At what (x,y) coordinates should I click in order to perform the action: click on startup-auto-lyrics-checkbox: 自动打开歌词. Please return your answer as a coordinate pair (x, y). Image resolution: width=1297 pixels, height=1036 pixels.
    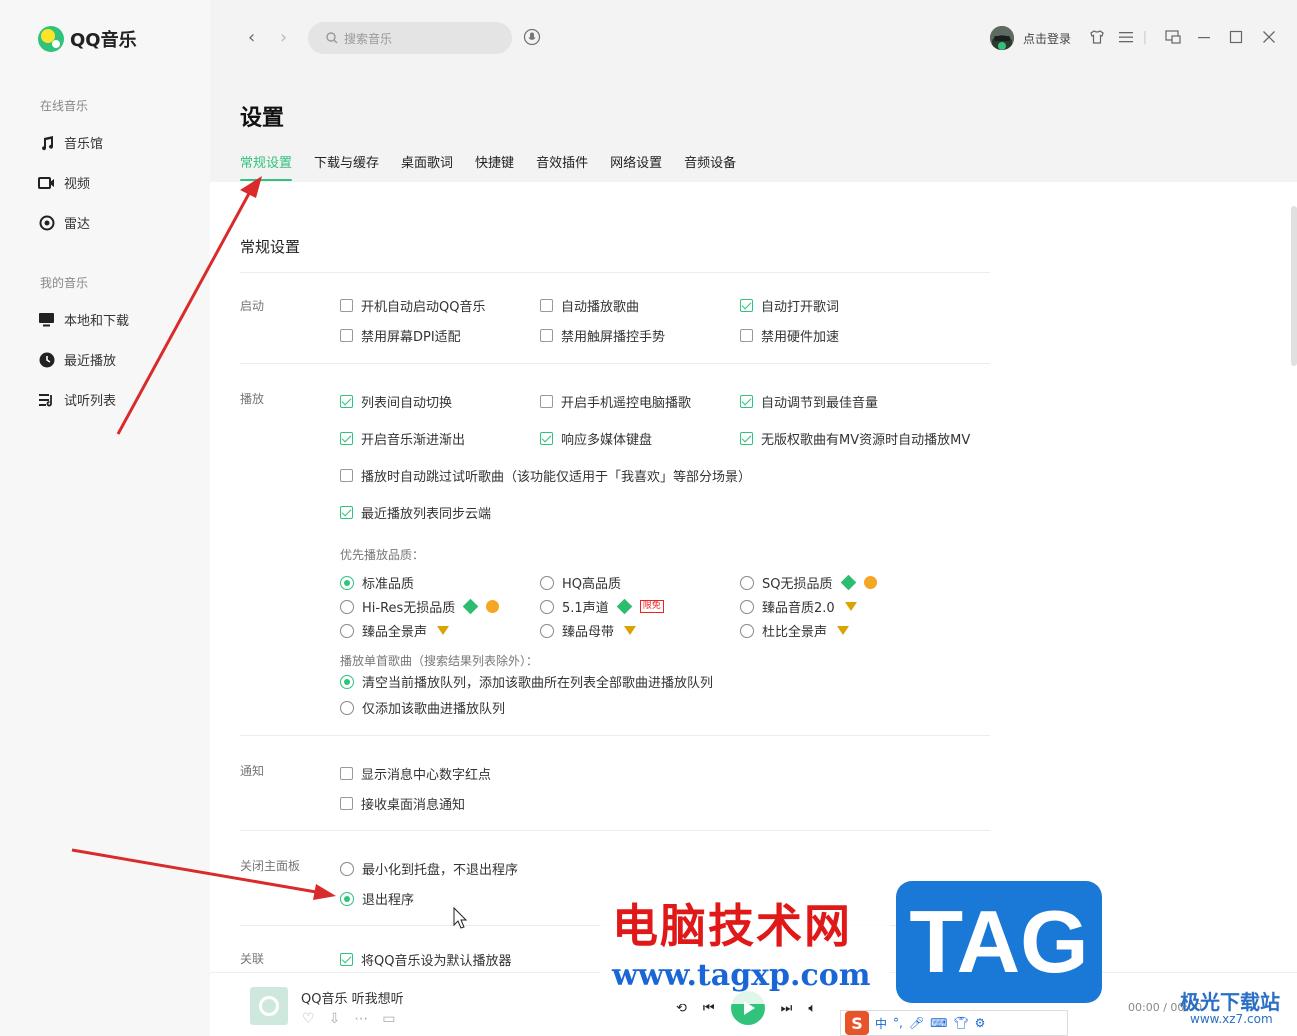
    Looking at the image, I should click on (789, 305).